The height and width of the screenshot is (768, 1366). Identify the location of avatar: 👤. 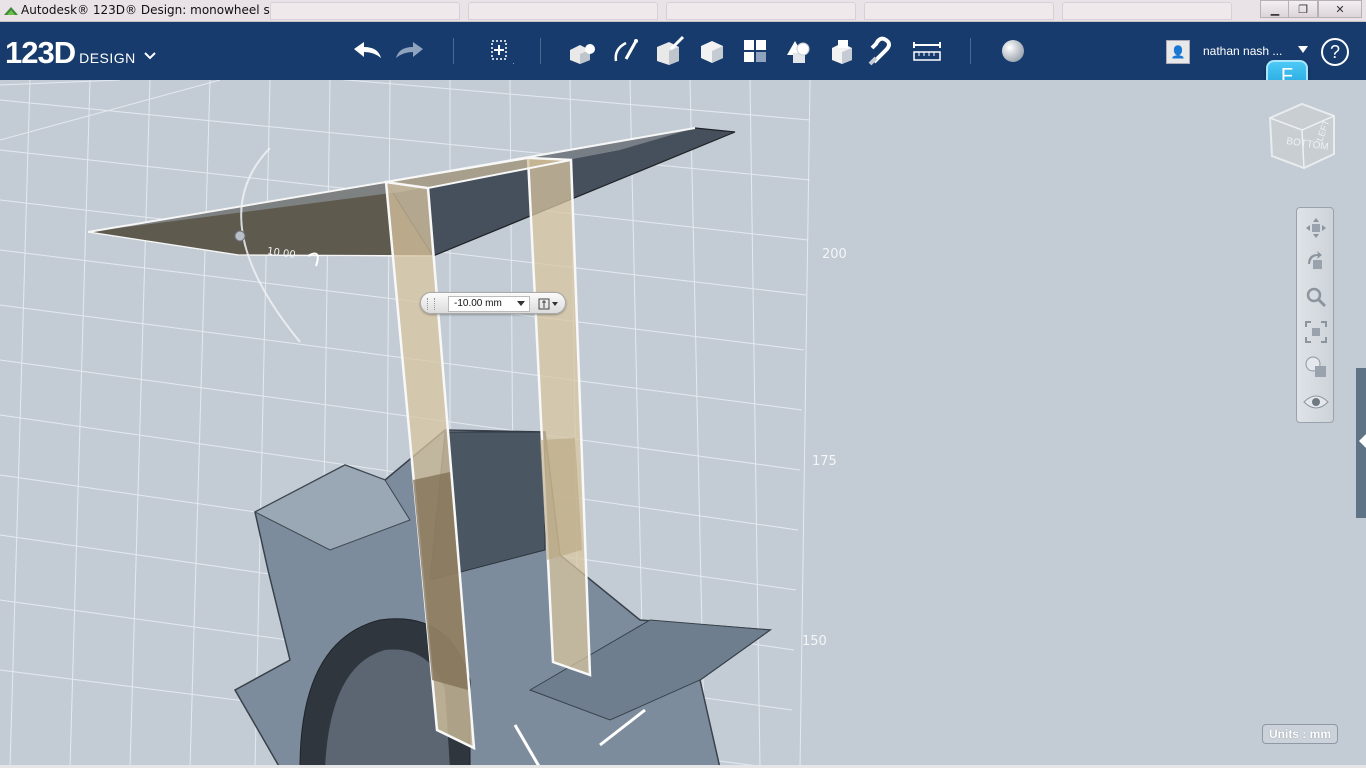
(1178, 52).